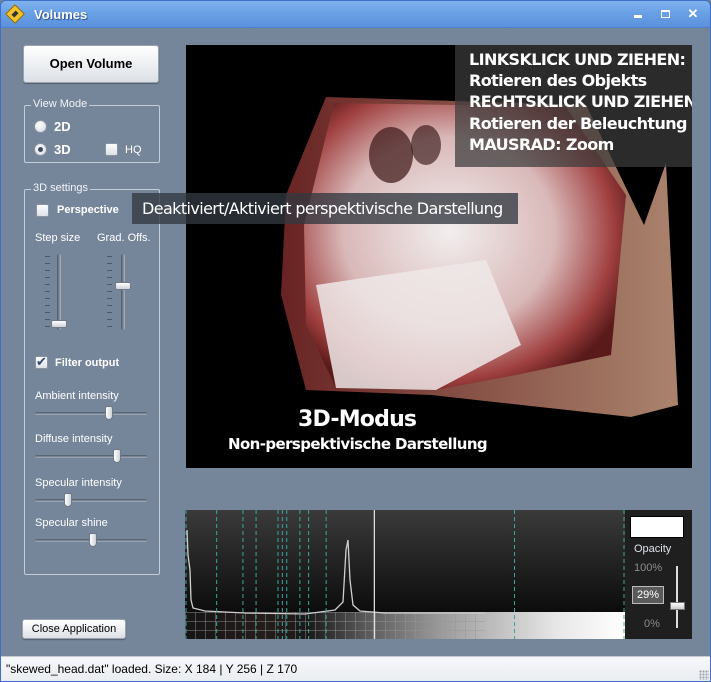  Describe the element at coordinates (123, 292) in the screenshot. I see `grad-offs-track` at that location.